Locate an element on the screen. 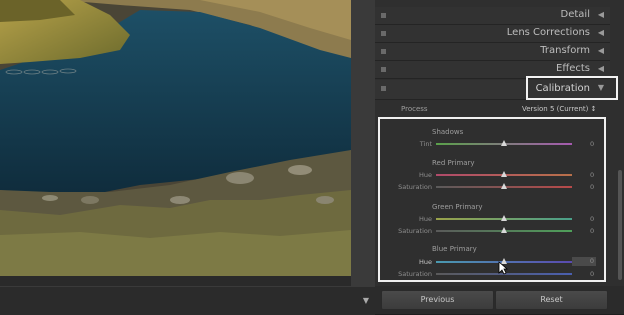  section-title: Transform is located at coordinates (565, 50).